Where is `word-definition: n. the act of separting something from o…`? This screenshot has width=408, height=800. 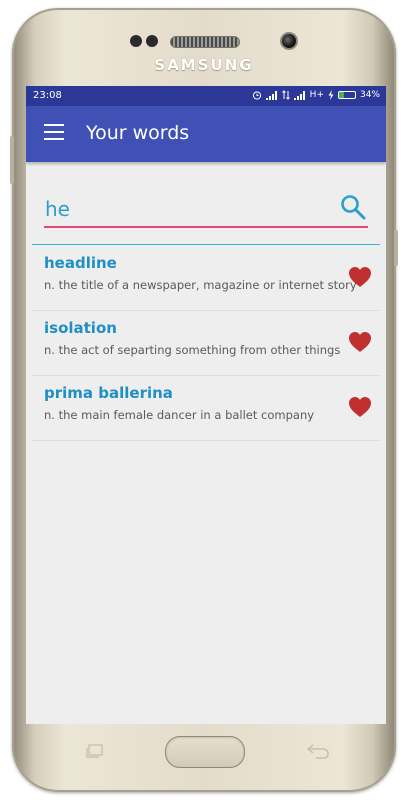
word-definition: n. the act of separting something from o… is located at coordinates (192, 350).